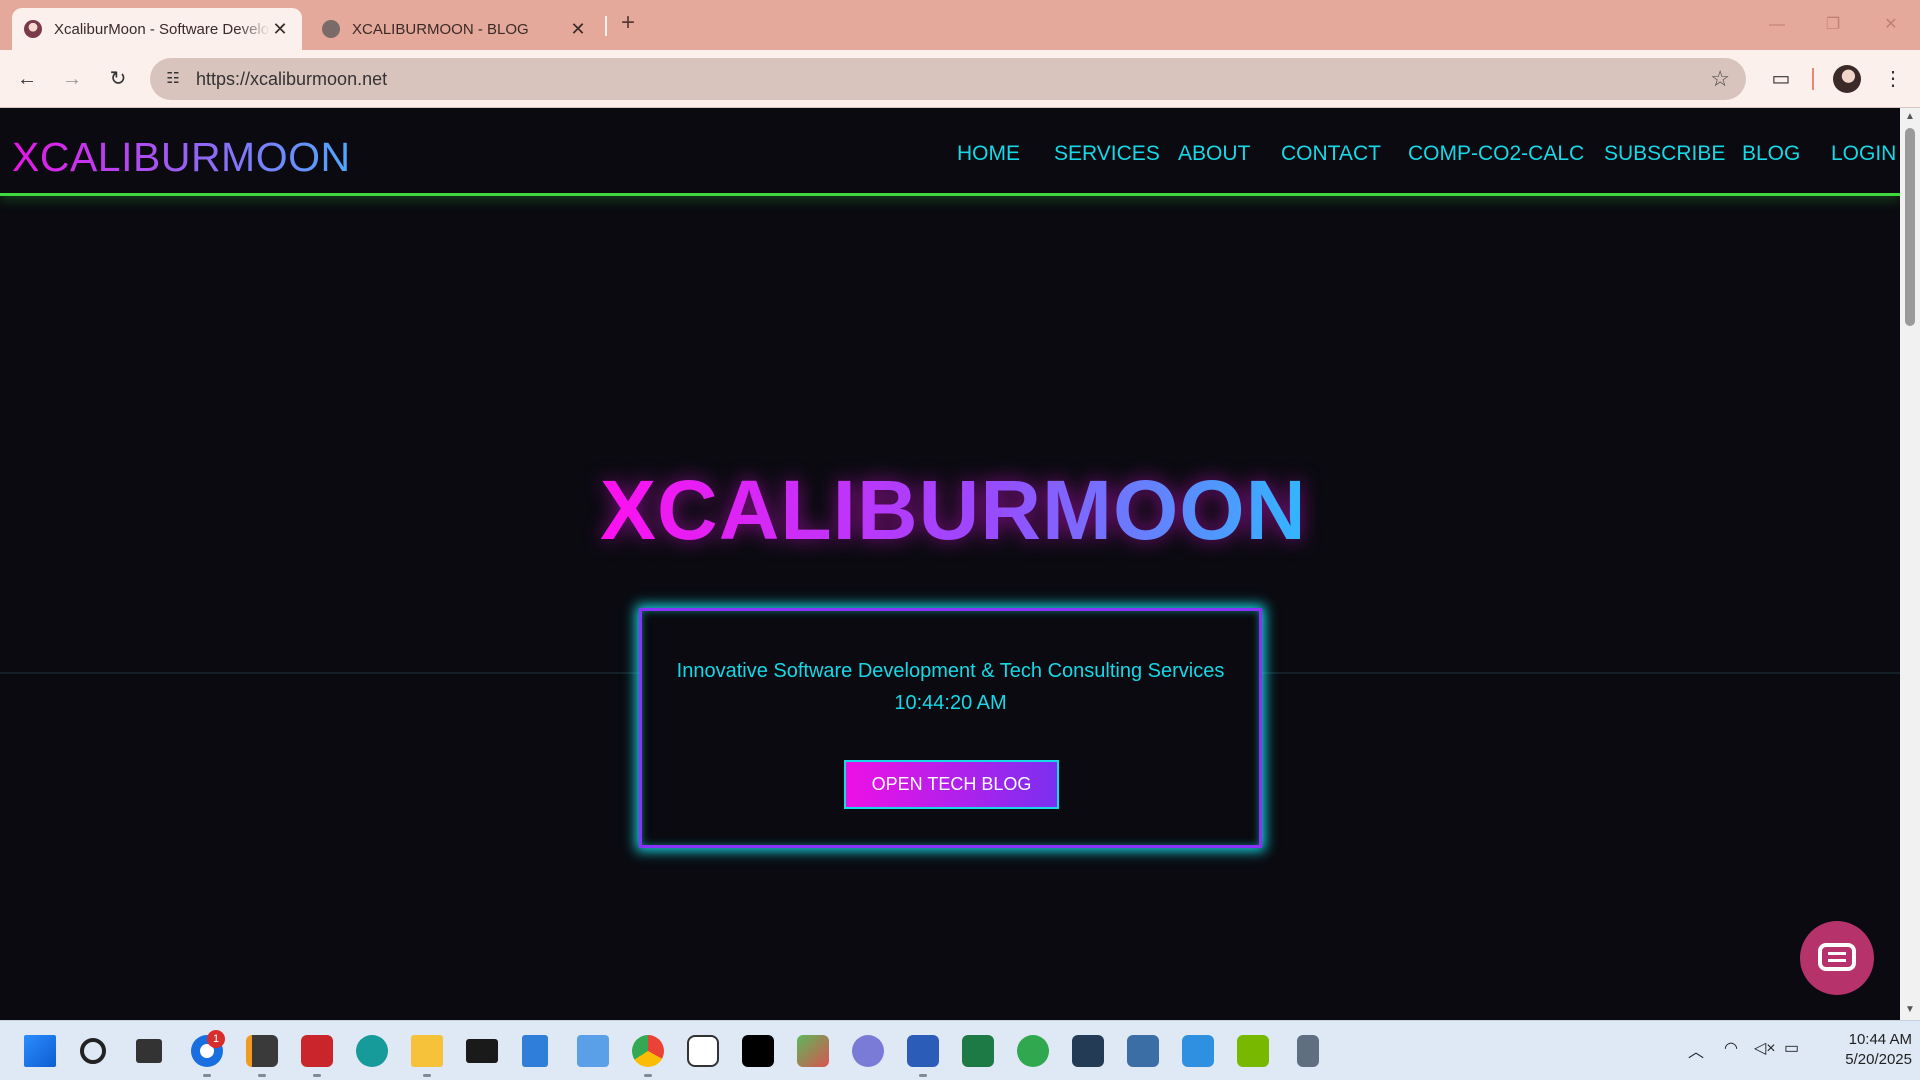  Describe the element at coordinates (1777, 25) in the screenshot. I see `minimize-icon: —` at that location.